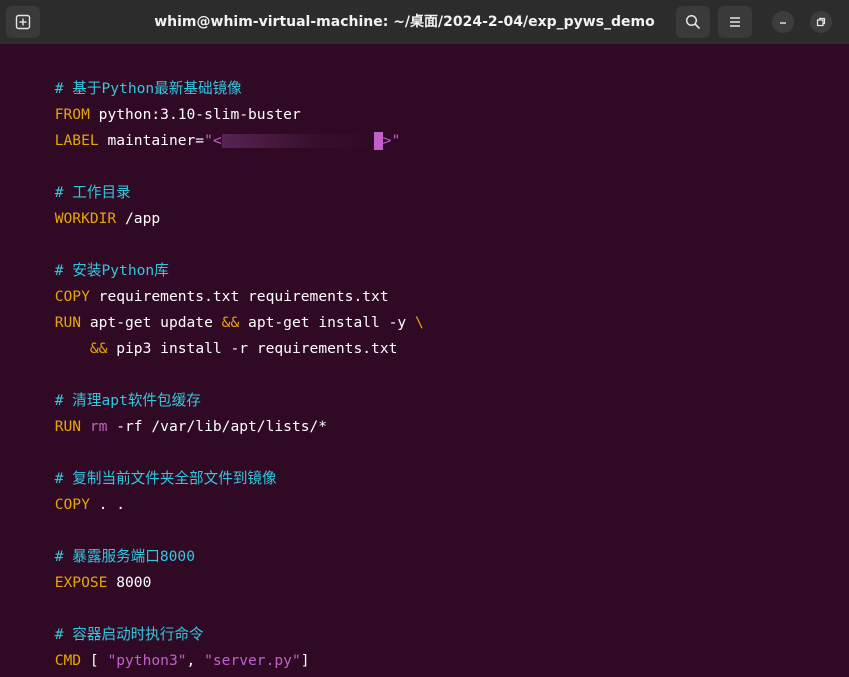 The width and height of the screenshot is (849, 677). I want to click on code-text: ,, so click(195, 660).